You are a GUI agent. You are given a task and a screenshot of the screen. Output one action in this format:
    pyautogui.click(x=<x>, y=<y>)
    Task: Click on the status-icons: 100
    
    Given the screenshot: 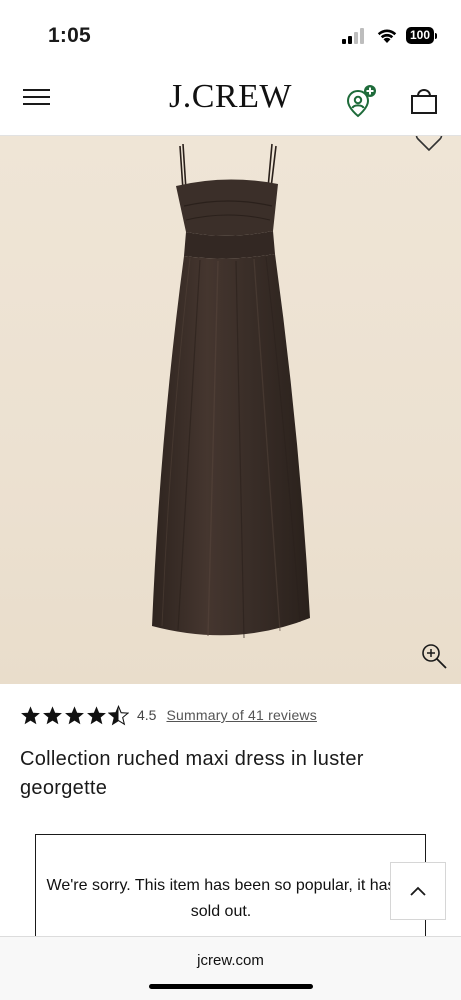 What is the action you would take?
    pyautogui.click(x=389, y=35)
    